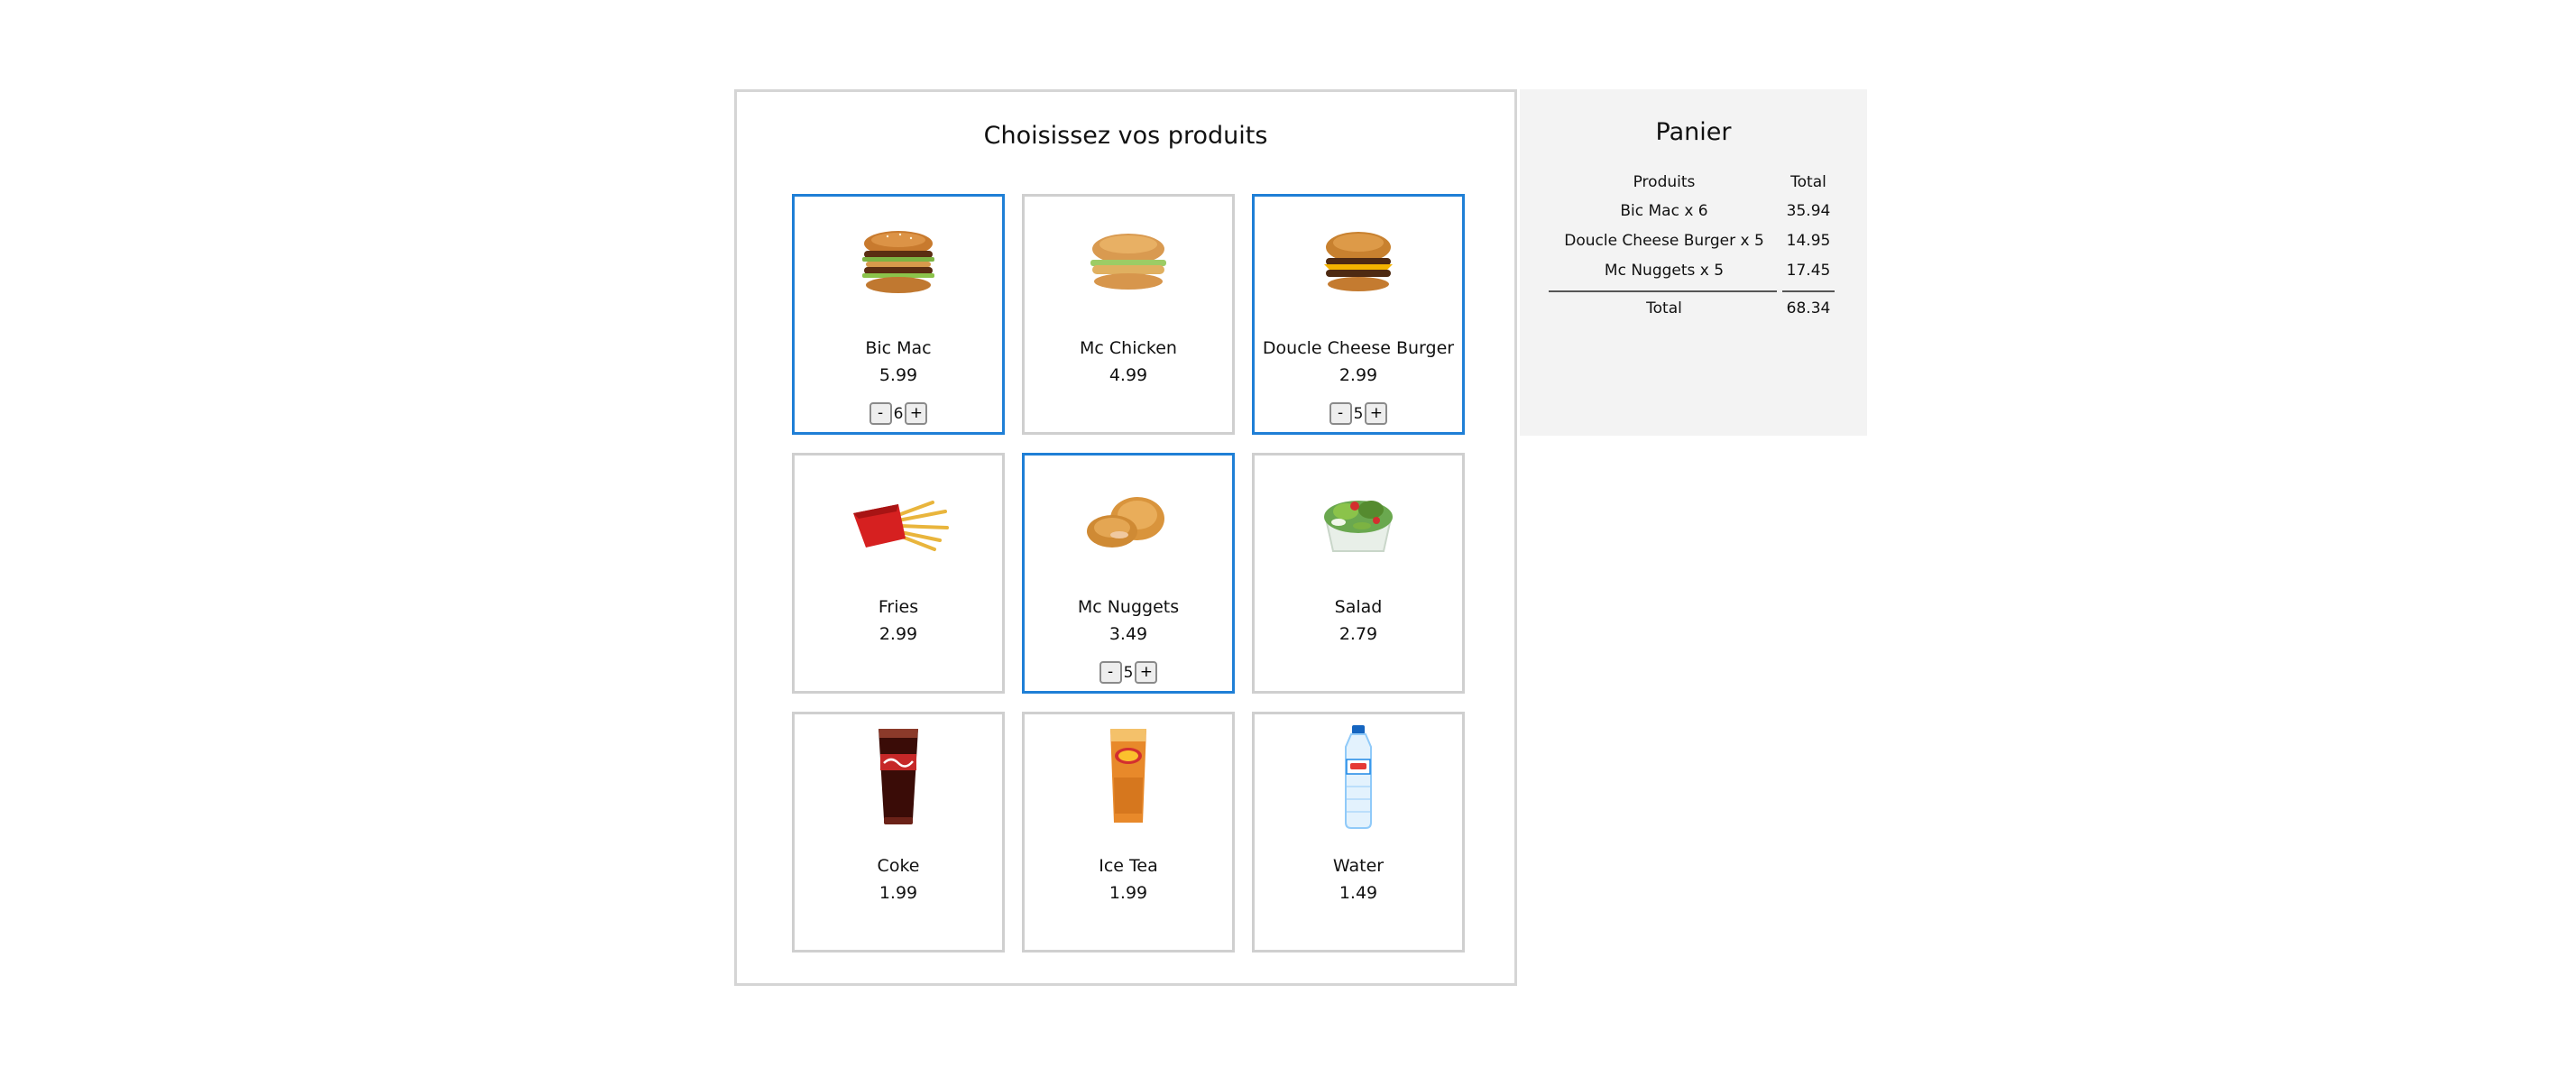  What do you see at coordinates (898, 866) in the screenshot?
I see `product-name: Coke` at bounding box center [898, 866].